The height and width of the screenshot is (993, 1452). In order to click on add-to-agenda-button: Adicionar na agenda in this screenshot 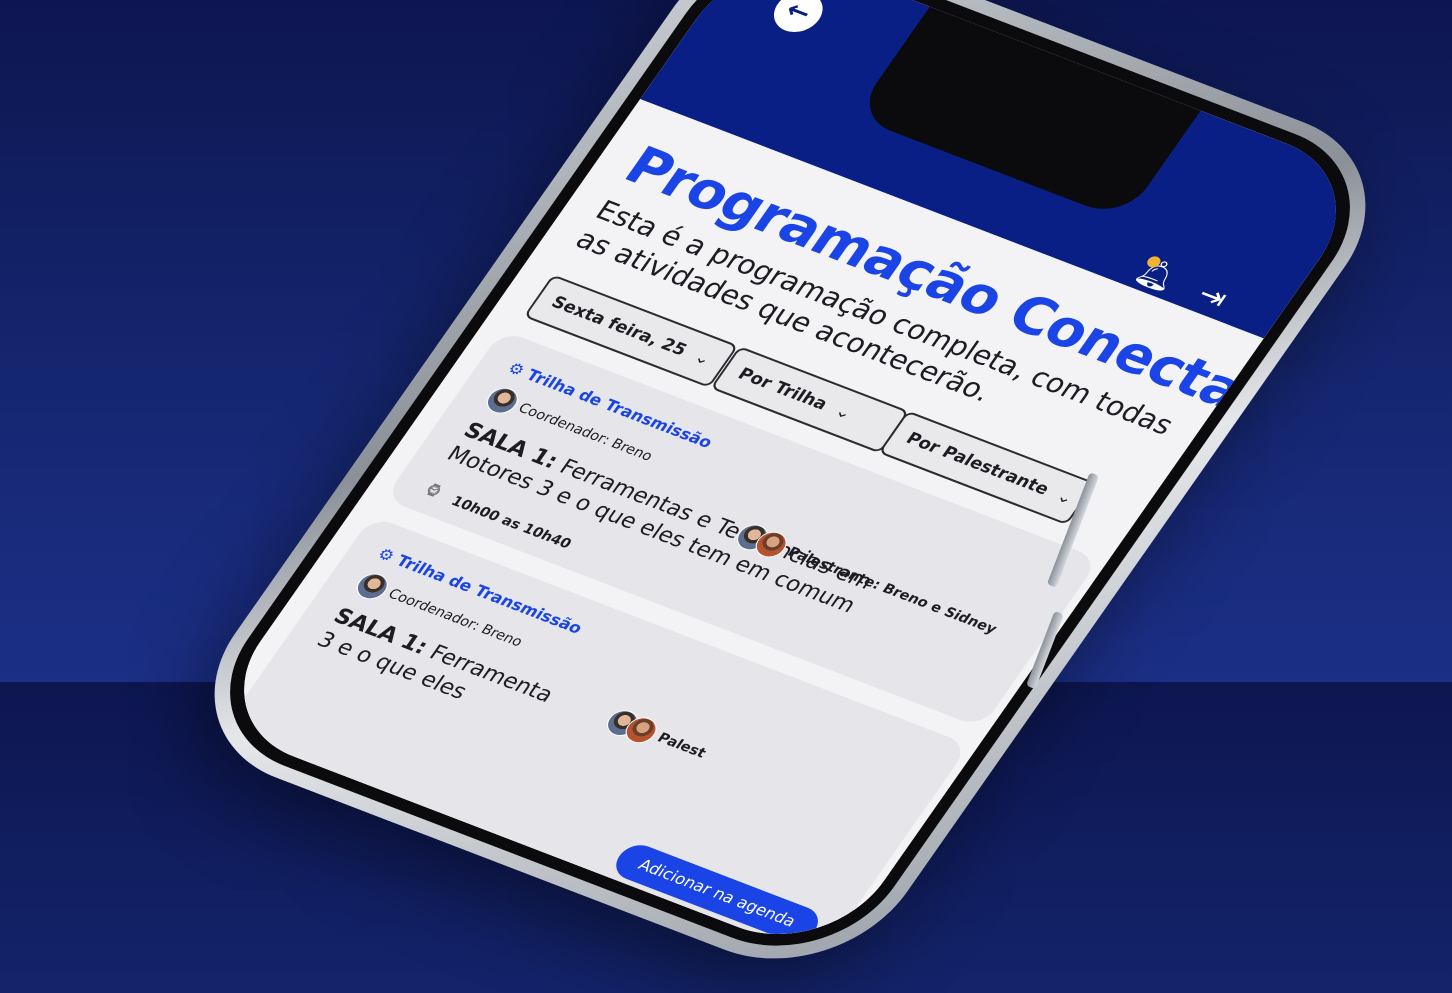, I will do `click(717, 893)`.